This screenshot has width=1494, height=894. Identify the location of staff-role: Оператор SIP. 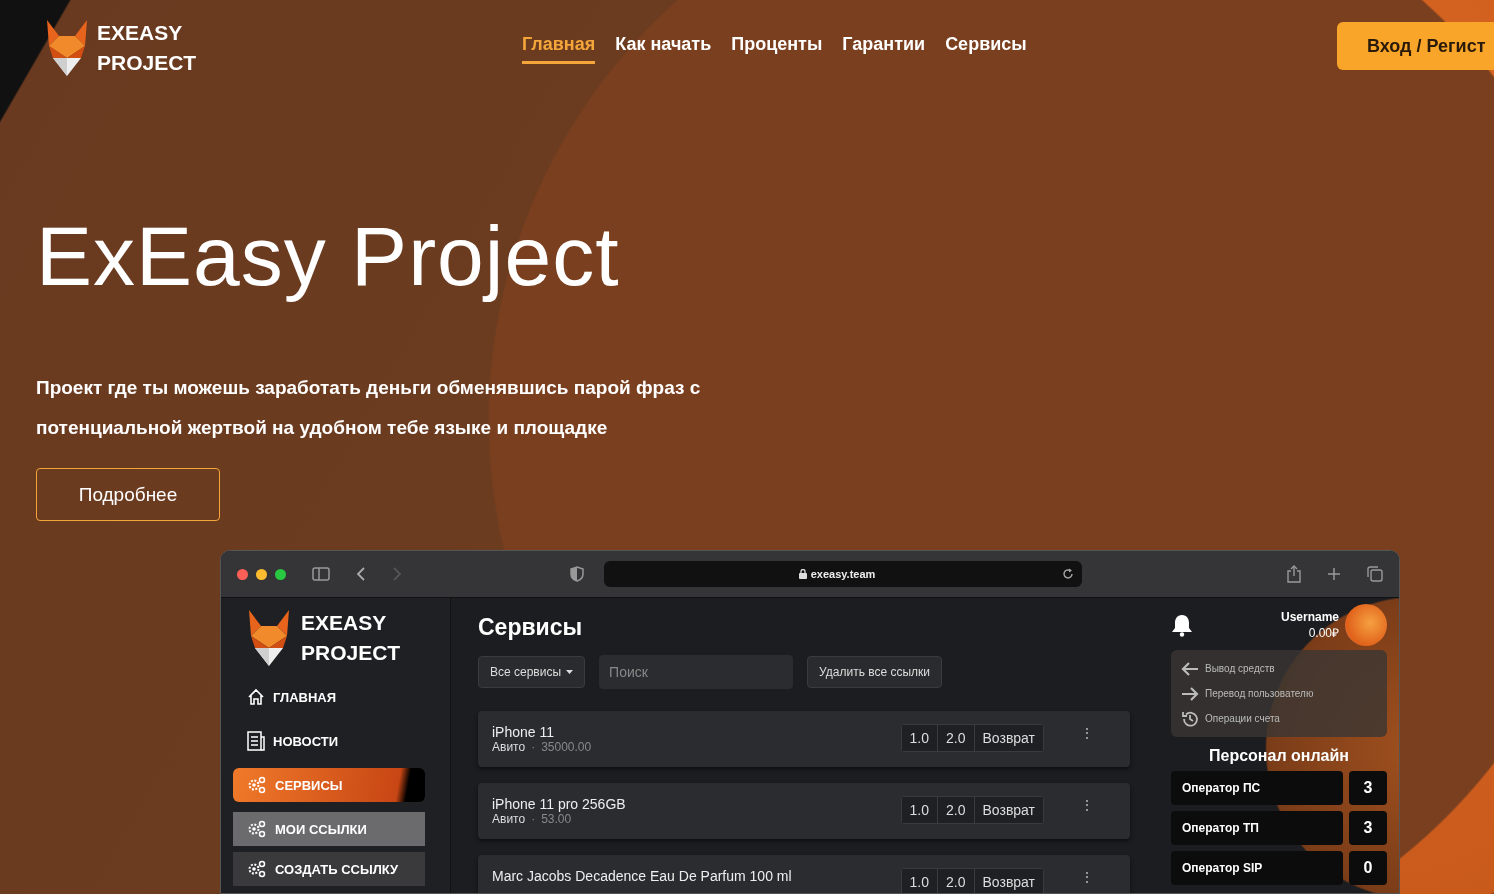
(1257, 868).